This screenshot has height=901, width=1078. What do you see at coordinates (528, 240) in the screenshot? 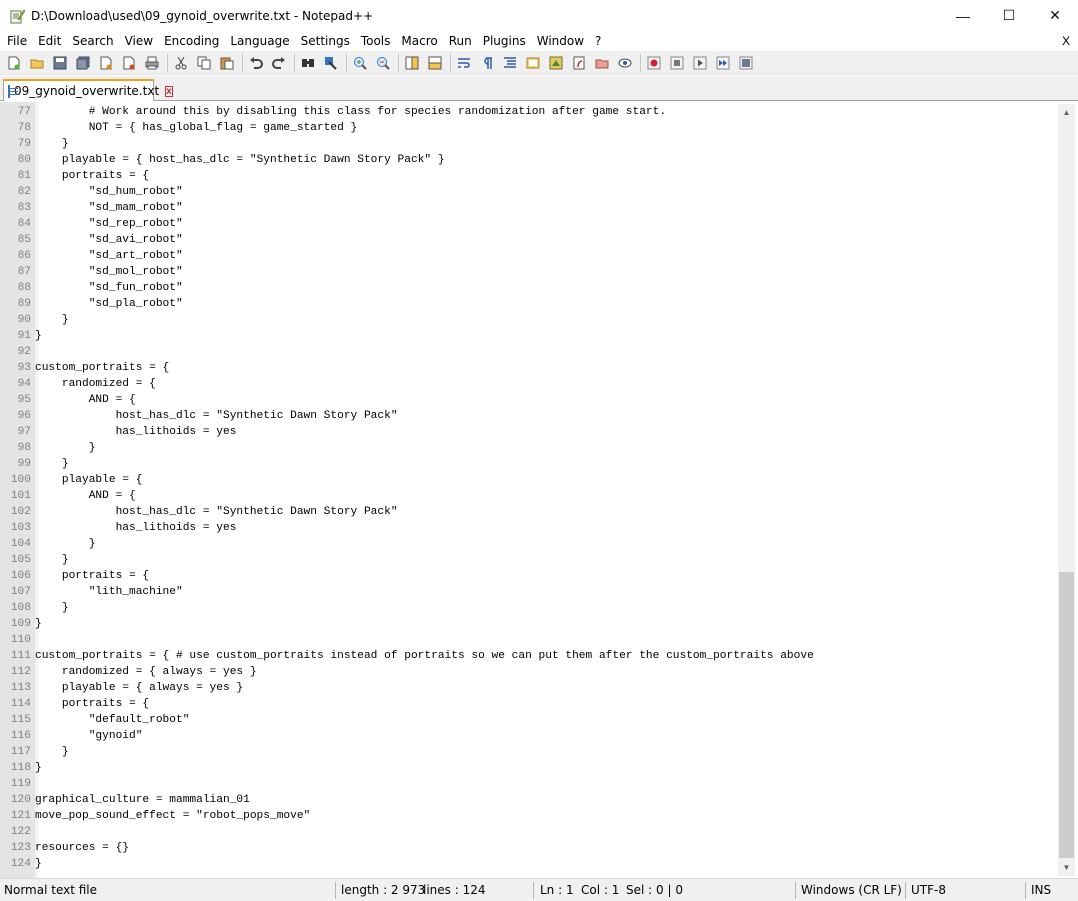
I see `code-line: 85 "sd_avi_robot"` at bounding box center [528, 240].